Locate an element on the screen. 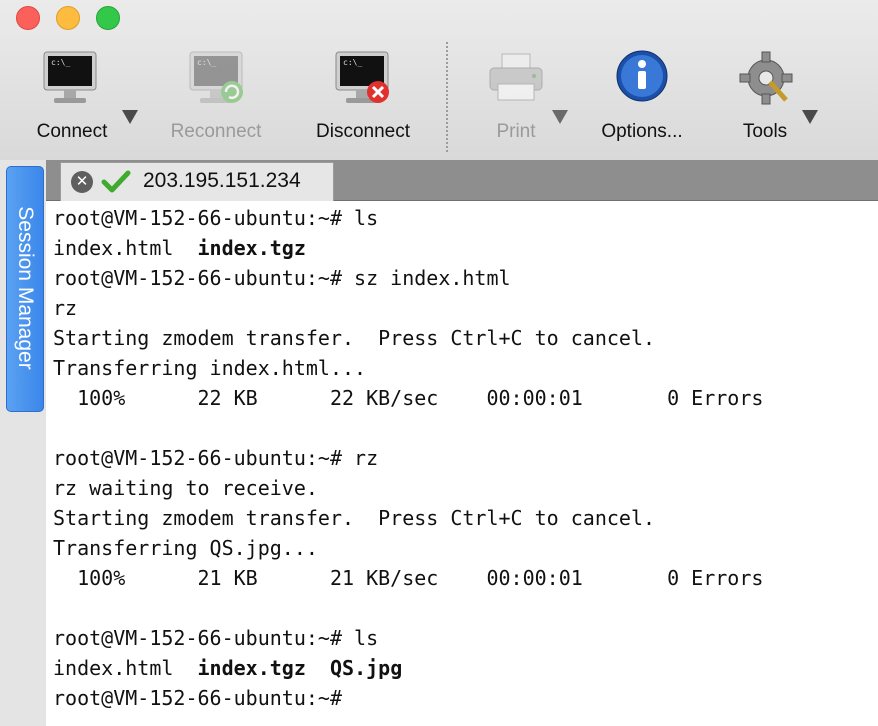 This screenshot has width=878, height=726. session-manager-label: Session Manager is located at coordinates (25, 288).